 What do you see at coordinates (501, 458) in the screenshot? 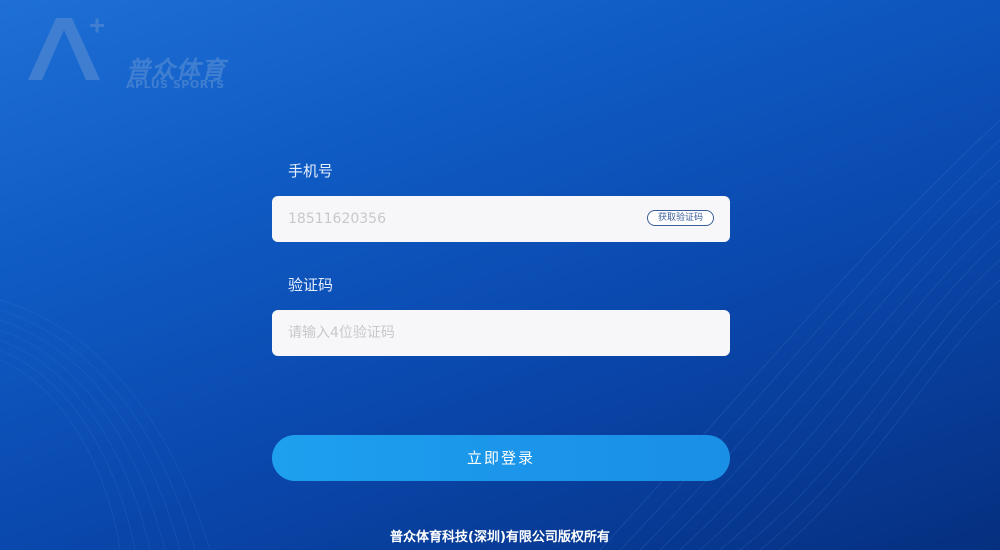
I see `login-button: 立即登录` at bounding box center [501, 458].